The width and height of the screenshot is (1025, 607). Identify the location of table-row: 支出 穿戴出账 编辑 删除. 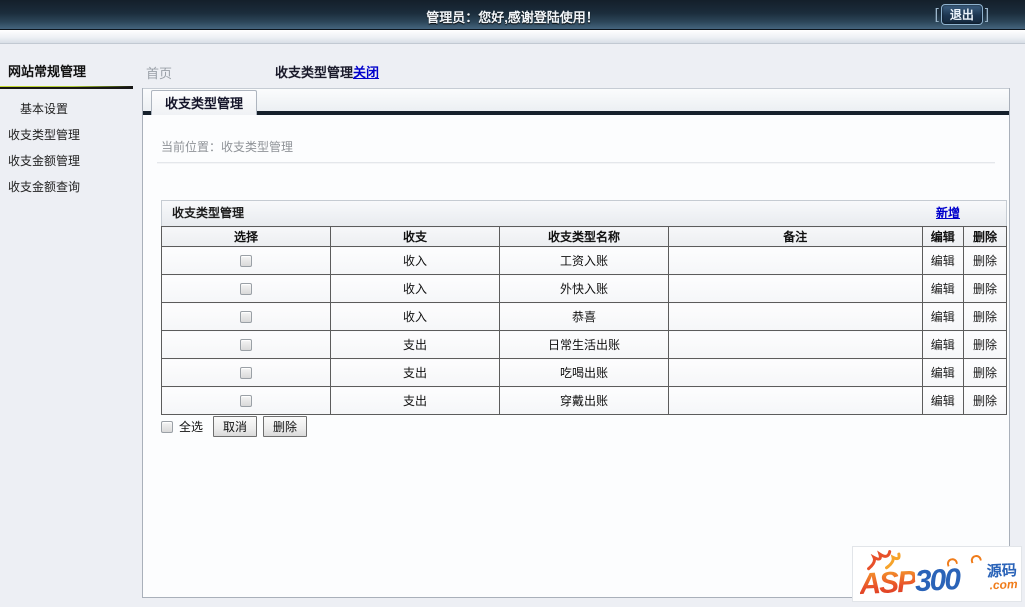
(584, 400).